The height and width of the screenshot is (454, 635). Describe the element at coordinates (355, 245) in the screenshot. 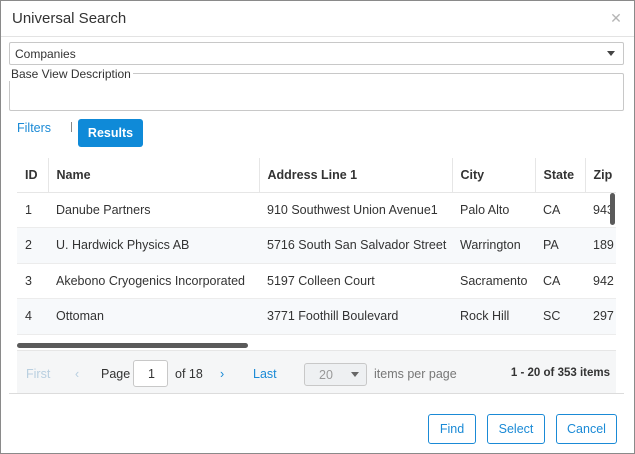

I see `cell-address: 5716 South San Salvador Street` at that location.